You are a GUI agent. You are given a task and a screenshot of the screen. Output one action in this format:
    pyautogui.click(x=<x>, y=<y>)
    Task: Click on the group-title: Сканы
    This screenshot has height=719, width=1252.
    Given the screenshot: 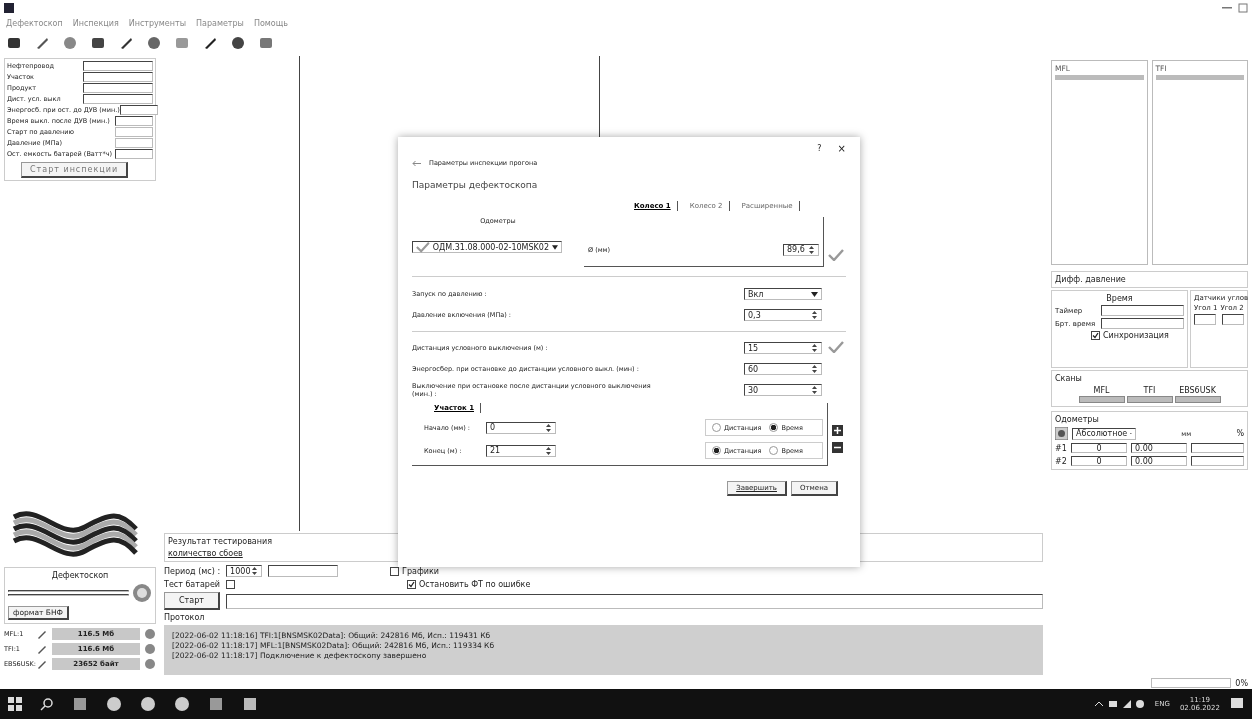 What is the action you would take?
    pyautogui.click(x=1069, y=378)
    